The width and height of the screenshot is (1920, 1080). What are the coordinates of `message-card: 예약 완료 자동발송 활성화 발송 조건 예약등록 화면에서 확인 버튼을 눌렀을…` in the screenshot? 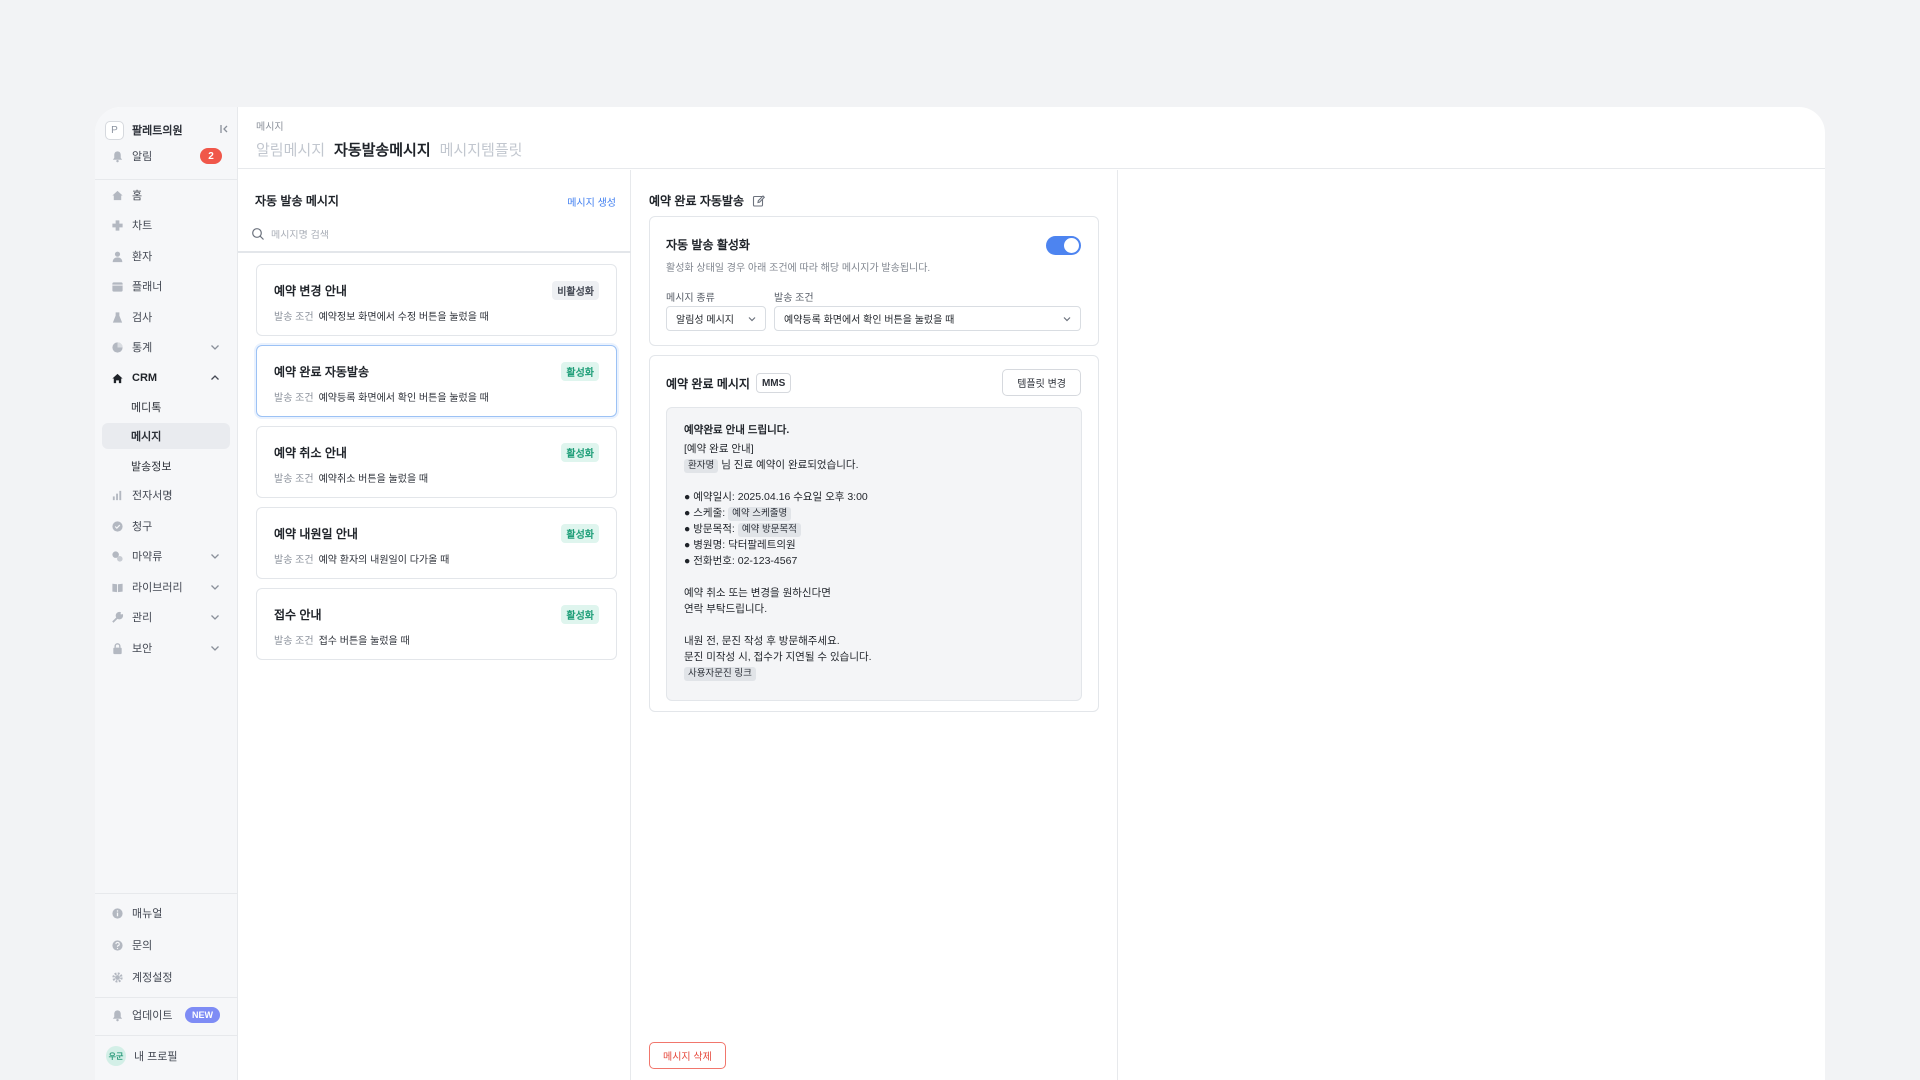 It's located at (436, 381).